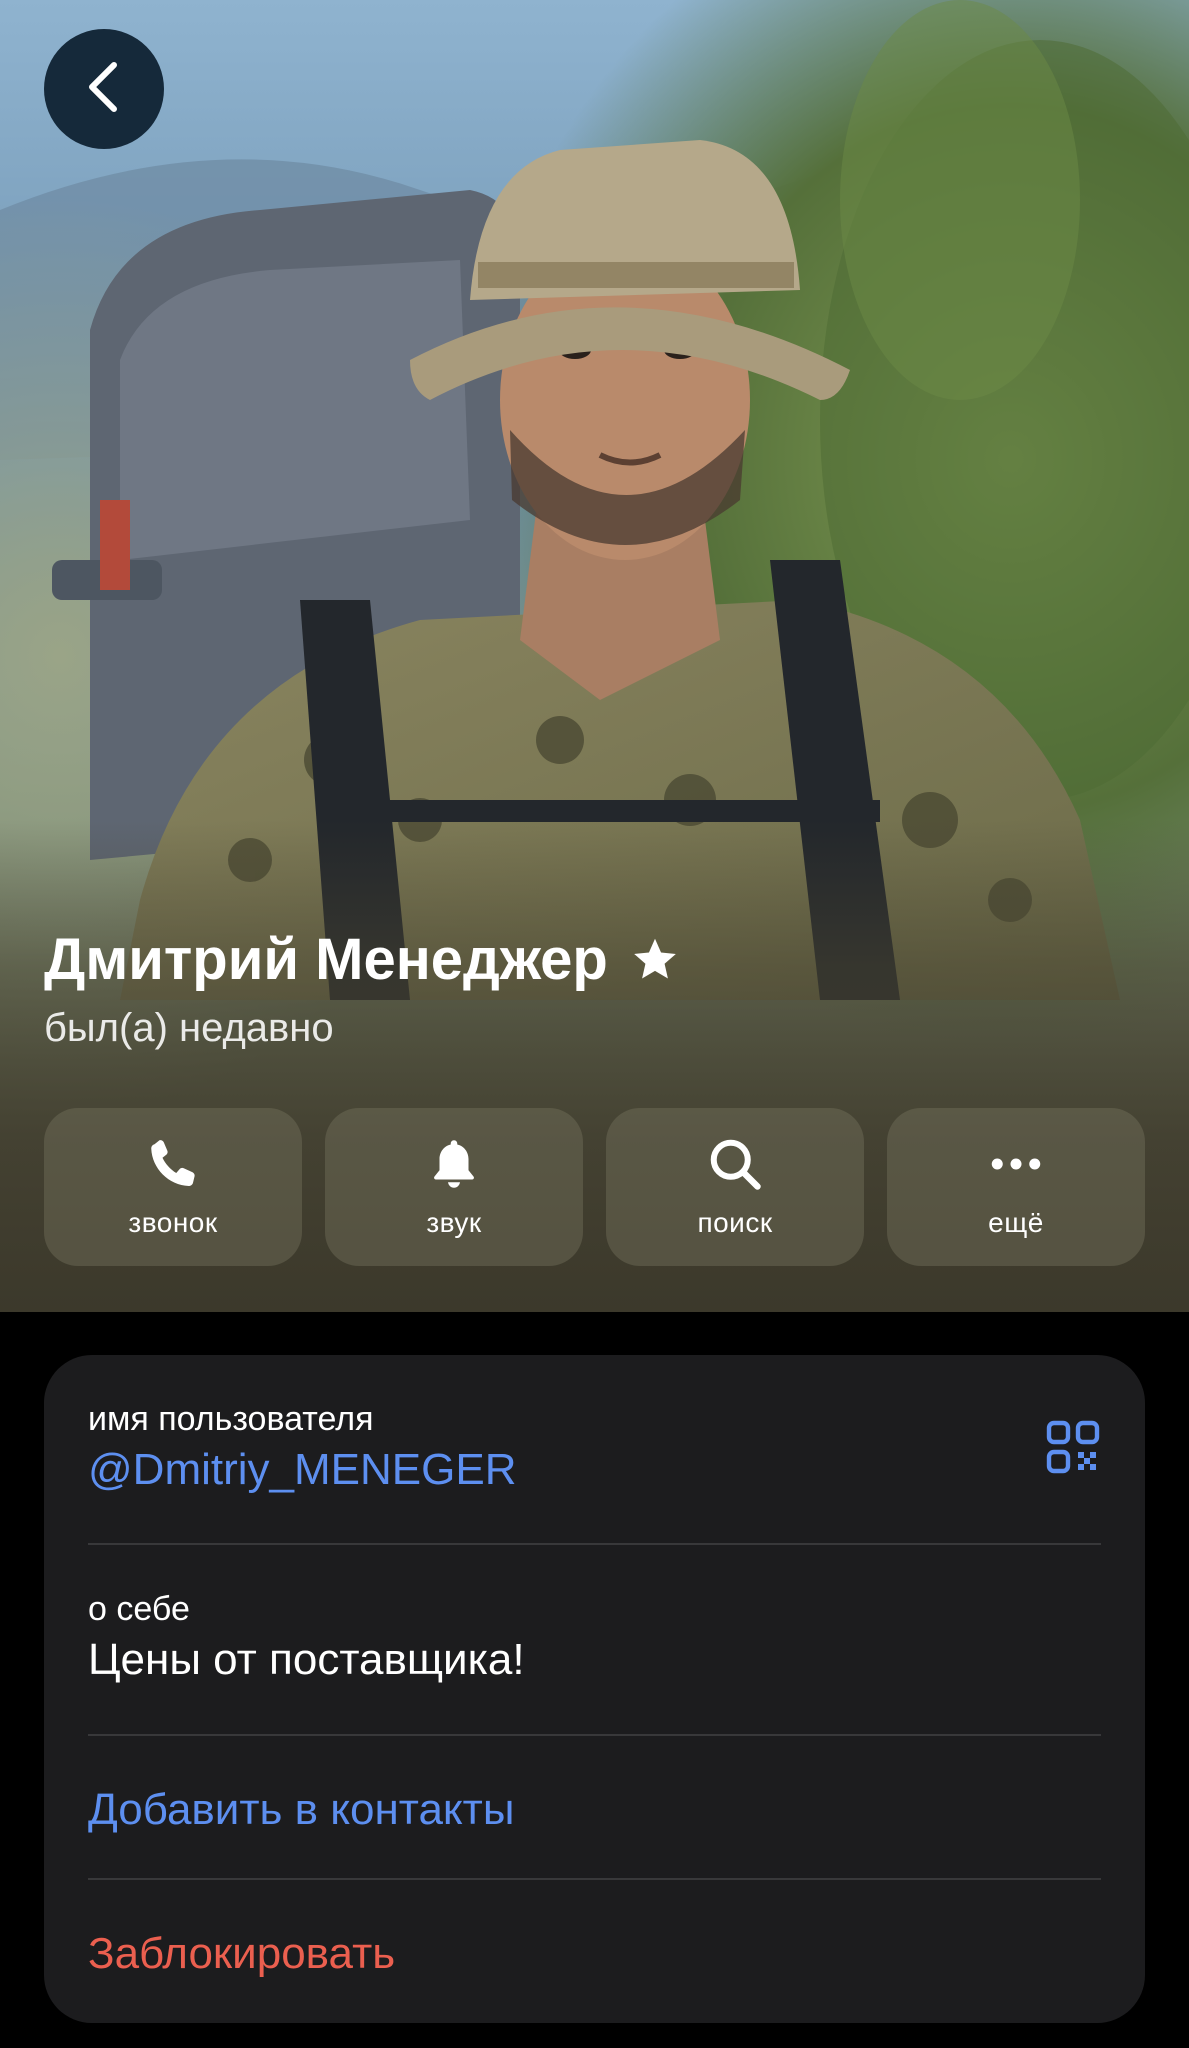  I want to click on search-label: поиск, so click(735, 1222).